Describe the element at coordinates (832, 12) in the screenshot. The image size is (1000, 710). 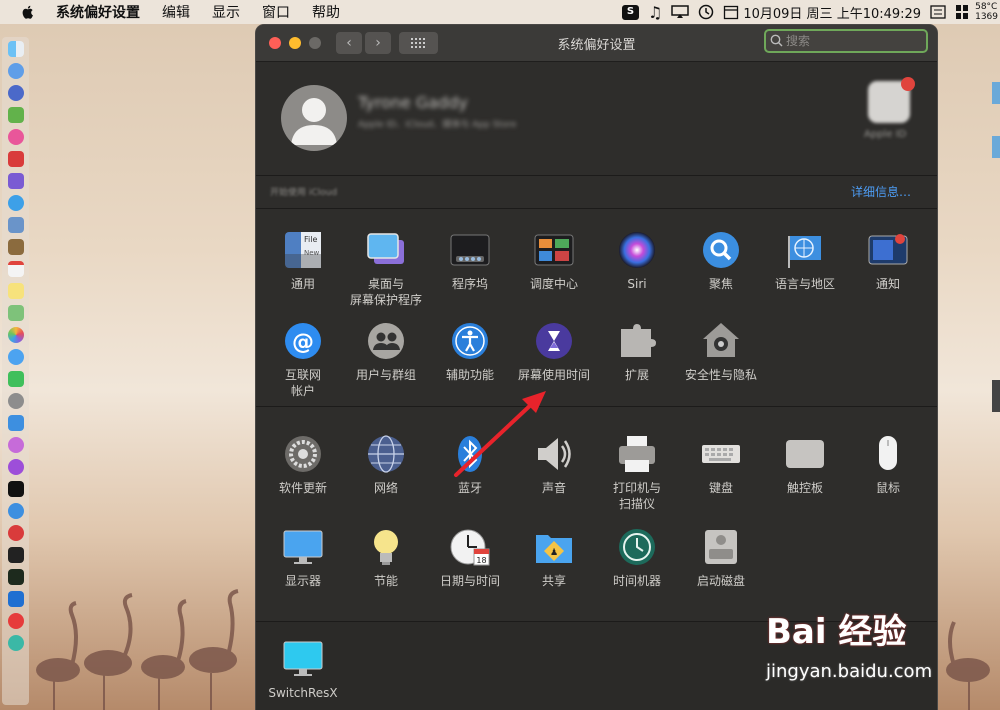
I see `clock-text: 10月09日 周三 上午10:49:29` at that location.